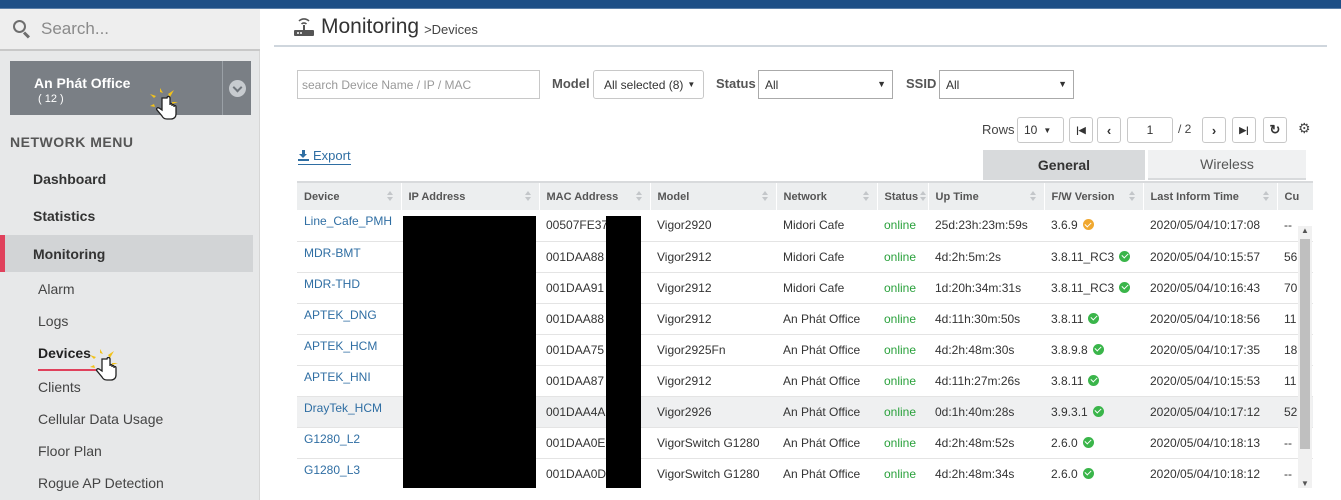 The width and height of the screenshot is (1341, 500). I want to click on uptime-cell: 0d:1h:40m:28s, so click(986, 412).